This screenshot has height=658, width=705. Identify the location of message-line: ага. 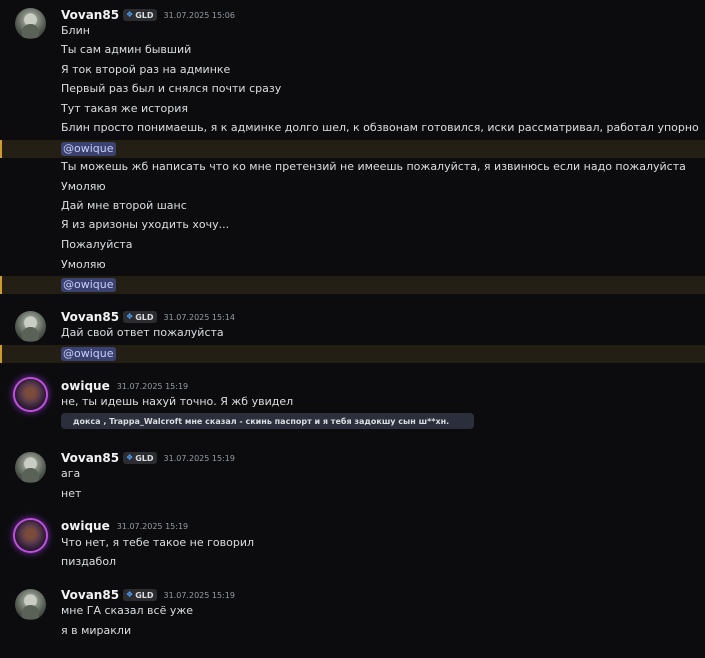
(71, 473).